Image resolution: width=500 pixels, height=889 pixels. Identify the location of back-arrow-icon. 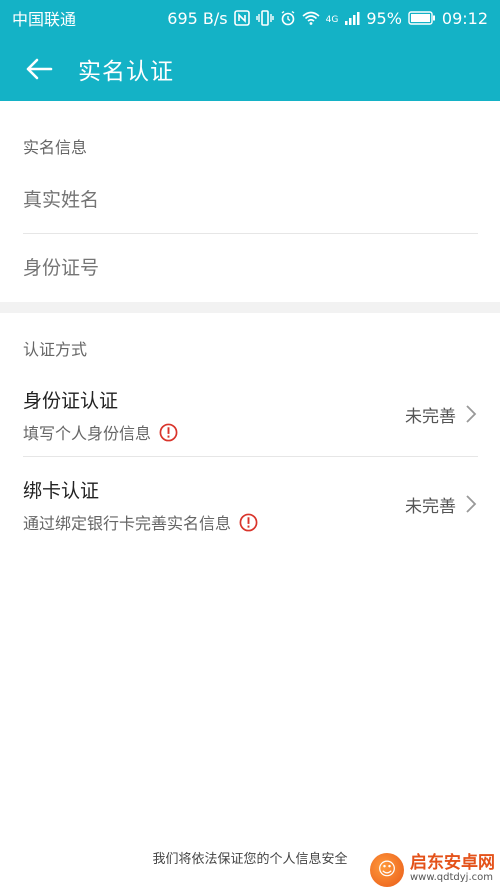
(39, 68).